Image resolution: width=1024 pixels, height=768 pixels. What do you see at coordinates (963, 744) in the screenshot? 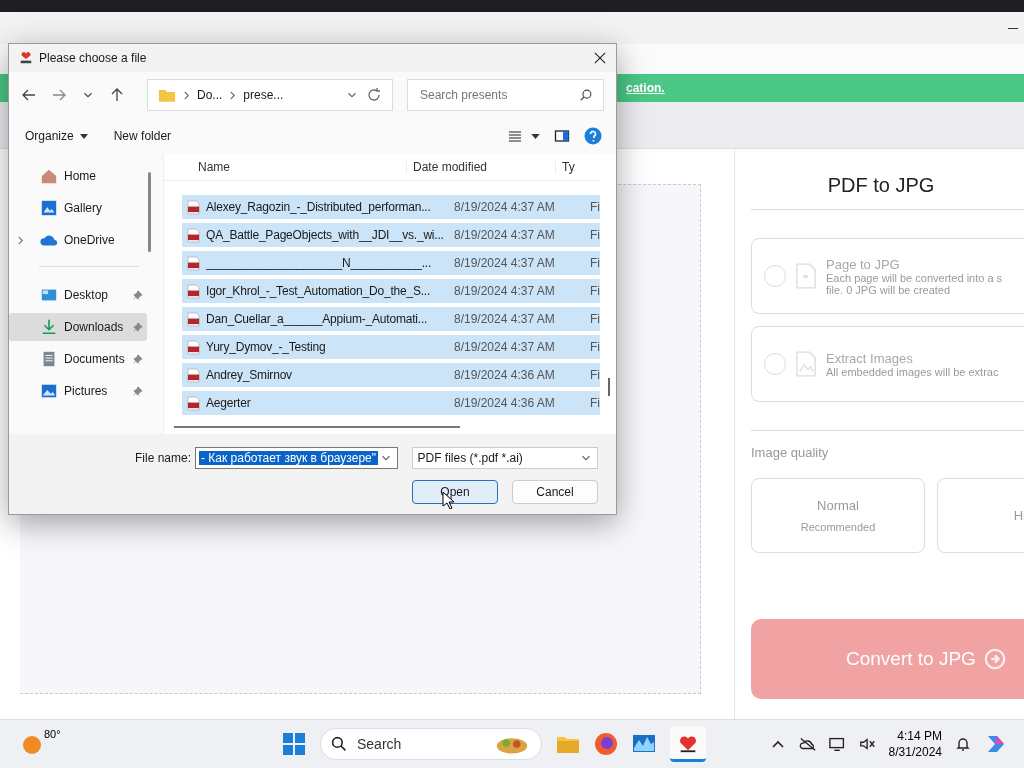
I see `bell-icon` at bounding box center [963, 744].